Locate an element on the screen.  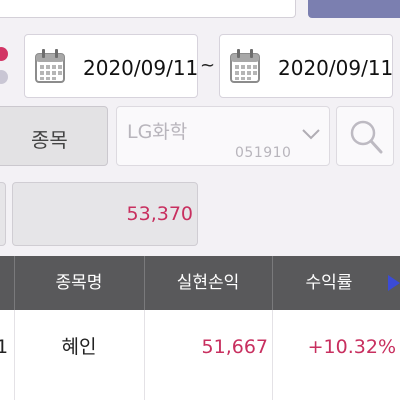
search-icon is located at coordinates (366, 137).